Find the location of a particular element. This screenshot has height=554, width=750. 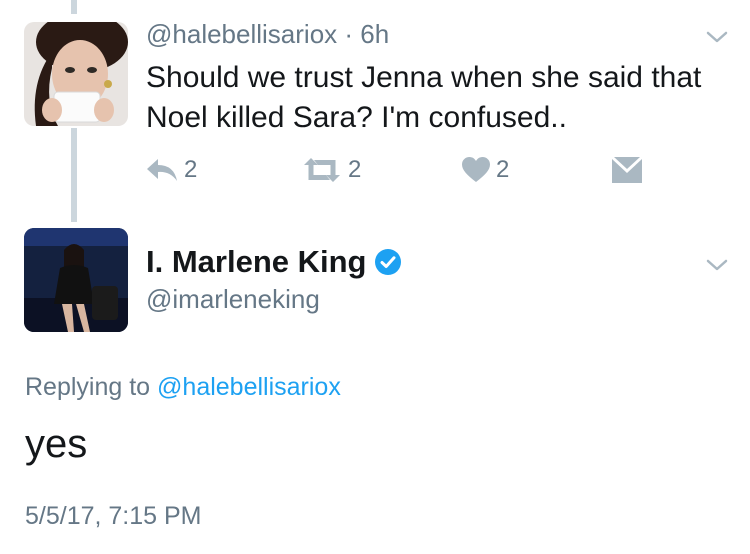

reply-button: 2 is located at coordinates (171, 170).